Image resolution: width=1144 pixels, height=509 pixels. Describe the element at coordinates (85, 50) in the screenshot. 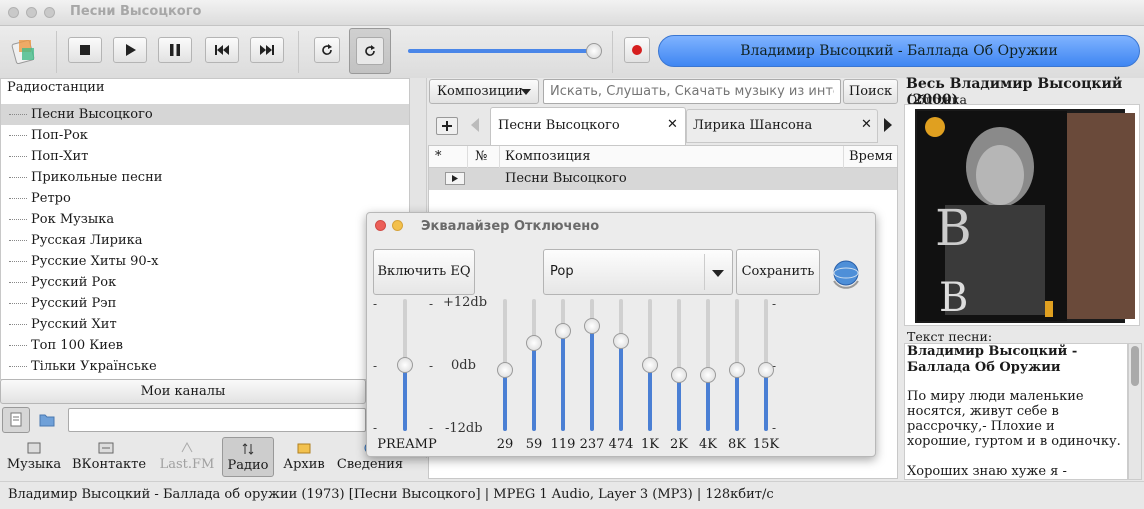

I see `stop-button` at that location.